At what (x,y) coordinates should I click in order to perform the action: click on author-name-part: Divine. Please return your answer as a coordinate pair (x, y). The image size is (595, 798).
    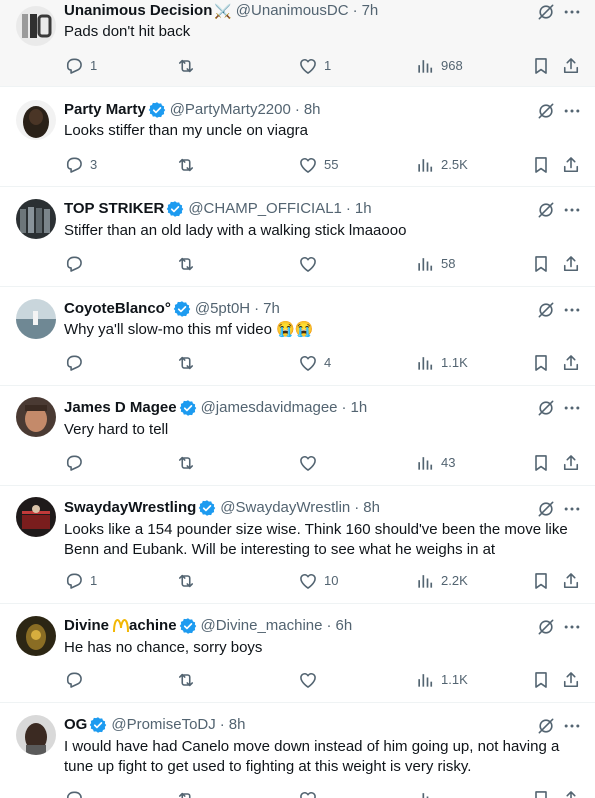
    Looking at the image, I should click on (86, 626).